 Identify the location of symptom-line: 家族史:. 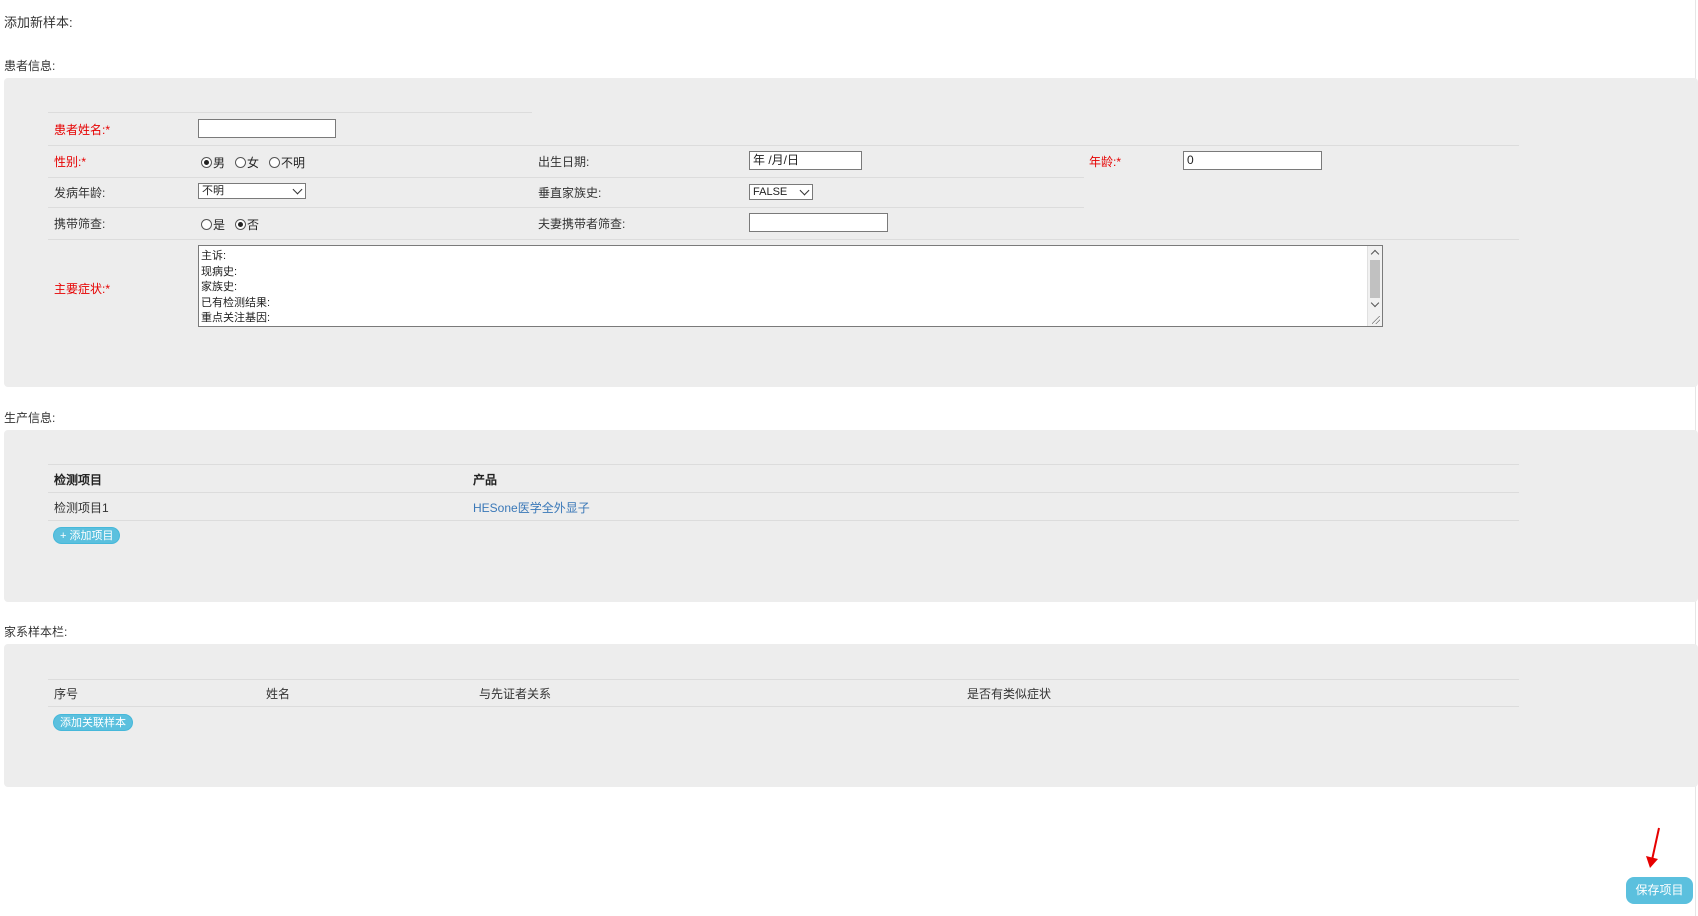
(219, 287).